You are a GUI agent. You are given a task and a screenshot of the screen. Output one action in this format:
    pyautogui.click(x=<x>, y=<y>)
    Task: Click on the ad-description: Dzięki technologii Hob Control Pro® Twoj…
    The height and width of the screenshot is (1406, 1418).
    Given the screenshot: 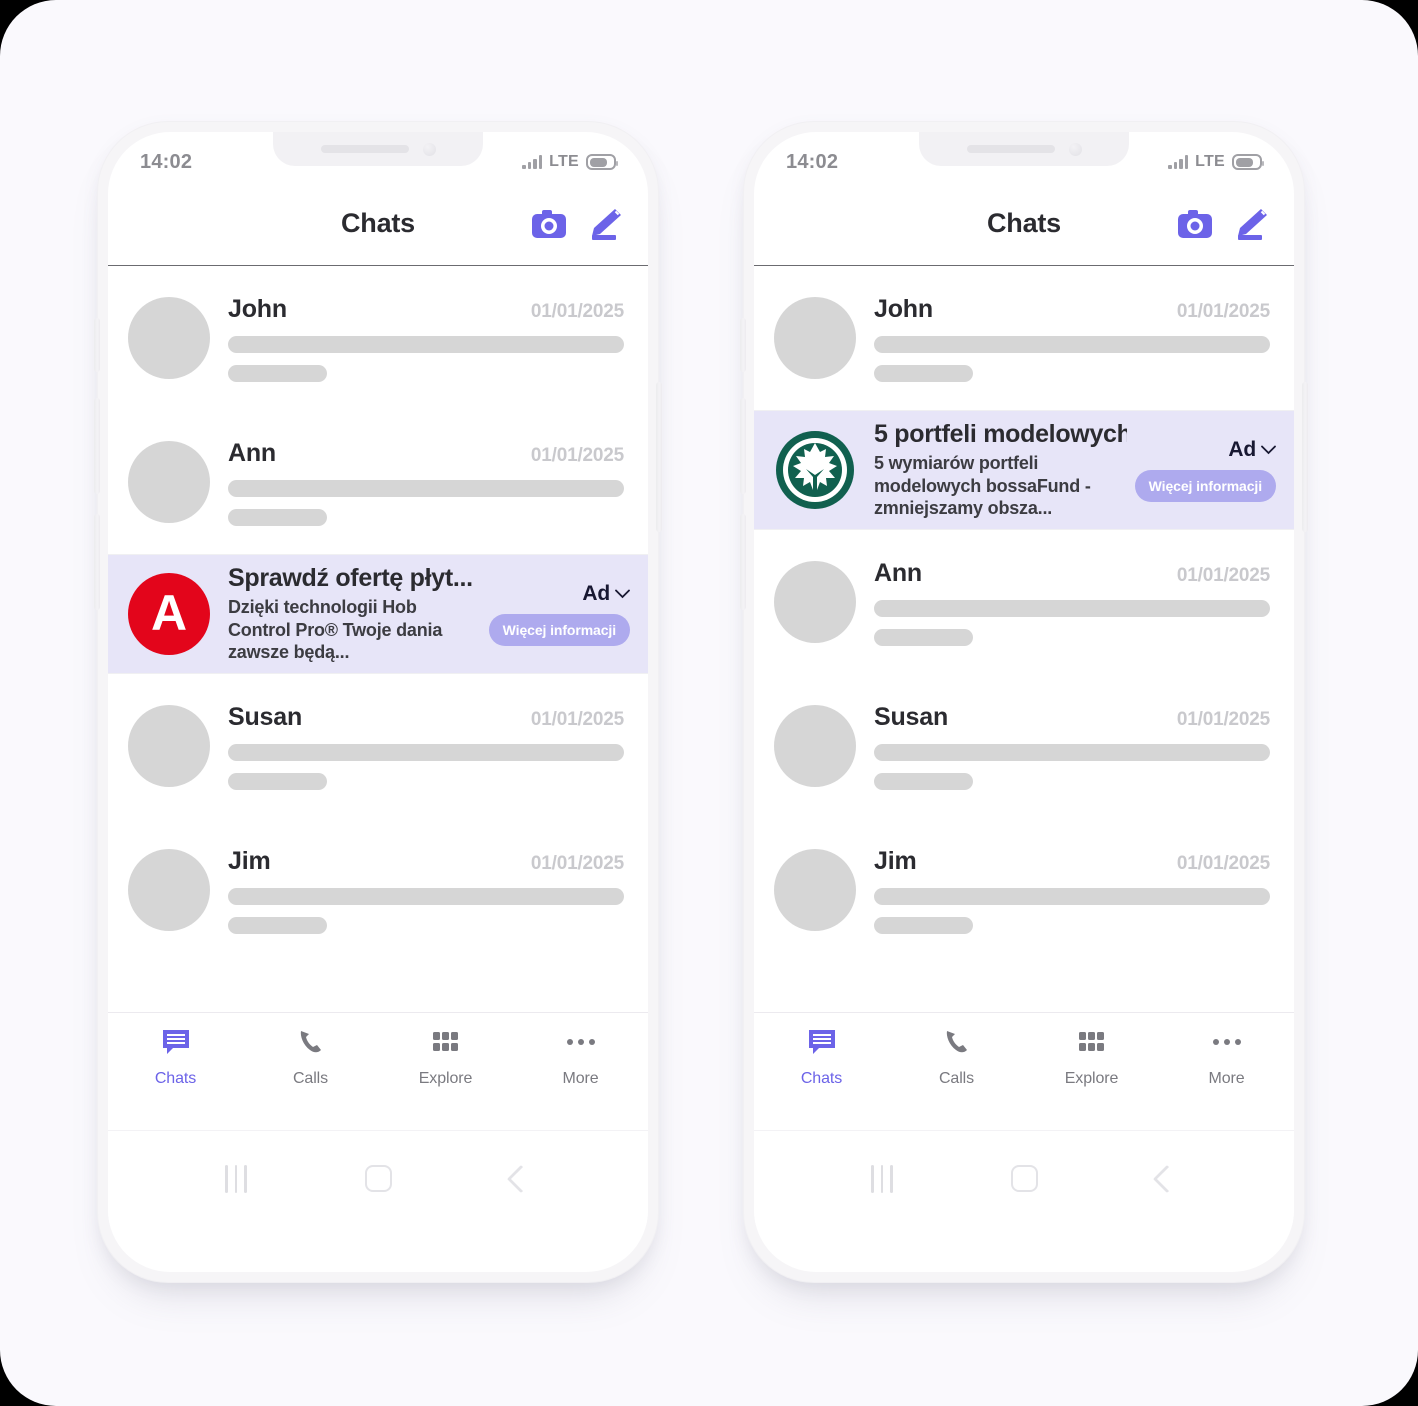 What is the action you would take?
    pyautogui.click(x=335, y=630)
    